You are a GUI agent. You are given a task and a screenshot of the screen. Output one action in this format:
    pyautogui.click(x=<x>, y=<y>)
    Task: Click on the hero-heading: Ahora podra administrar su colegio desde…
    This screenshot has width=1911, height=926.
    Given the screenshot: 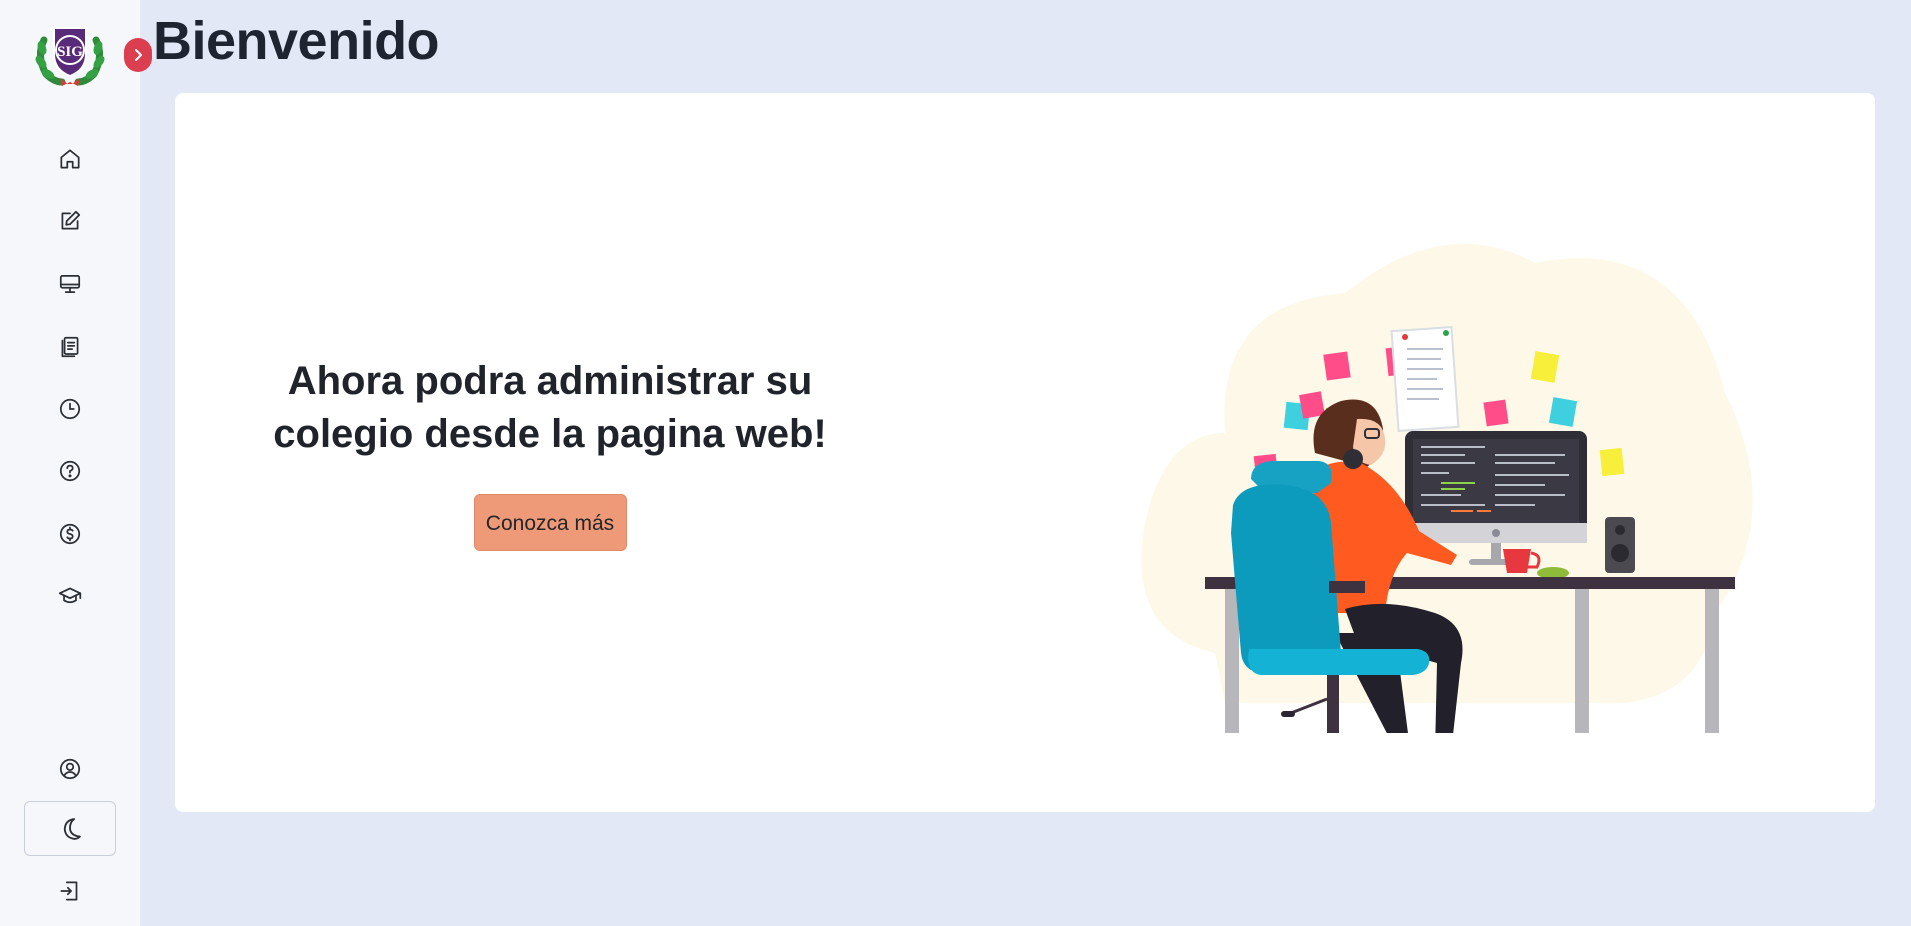 What is the action you would take?
    pyautogui.click(x=550, y=407)
    